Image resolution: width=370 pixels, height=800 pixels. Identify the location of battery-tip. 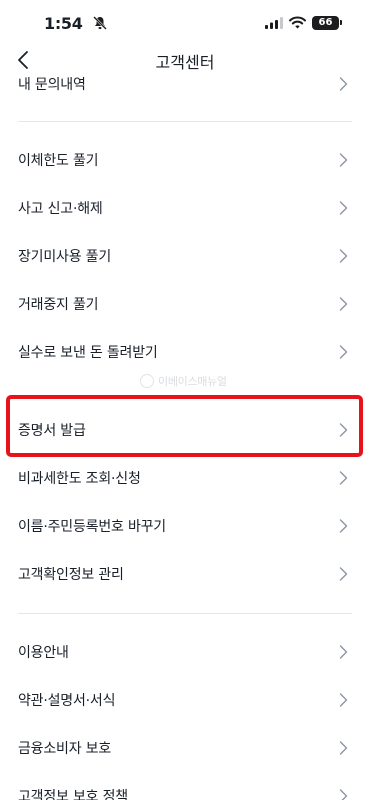
(341, 22).